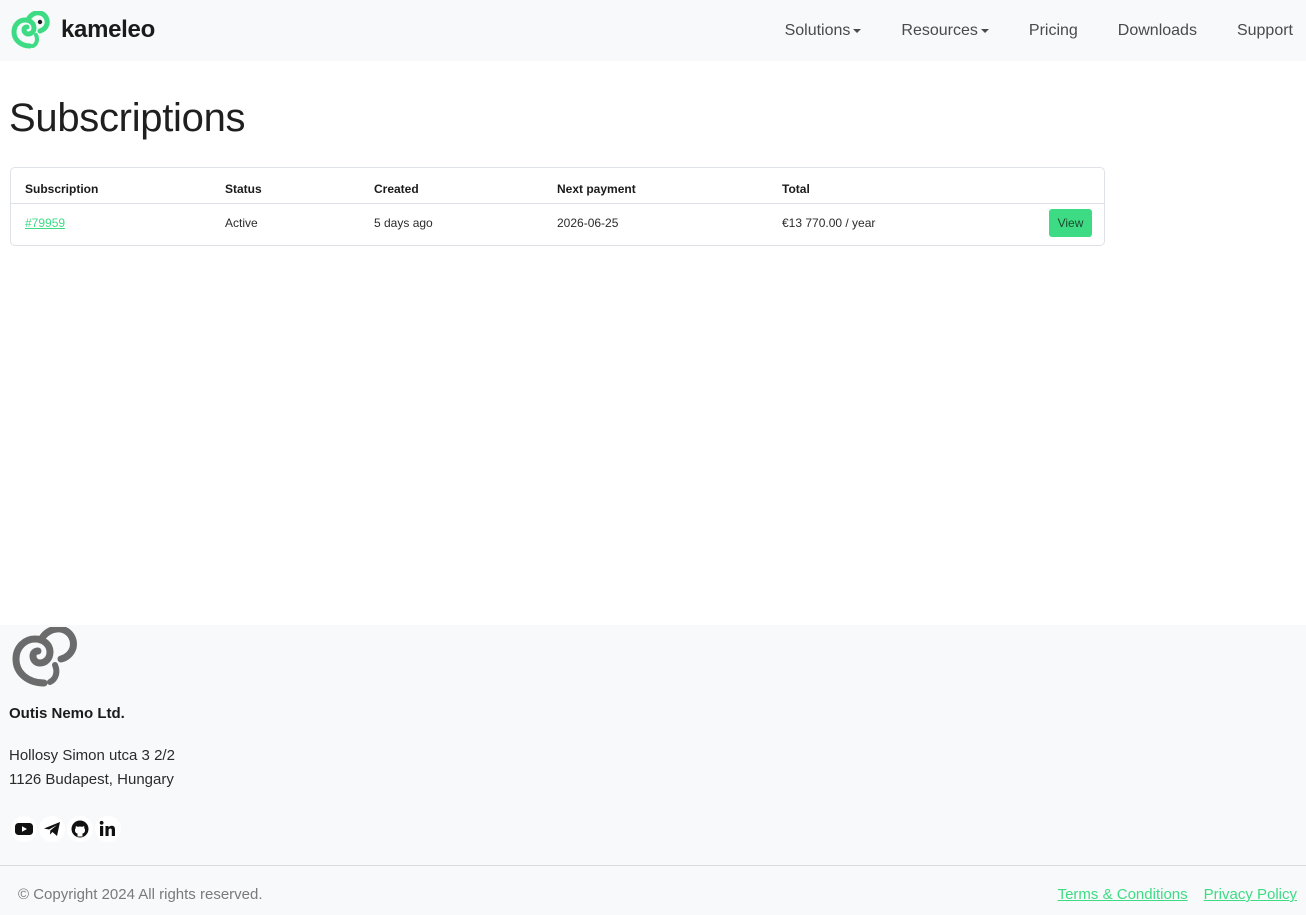 The width and height of the screenshot is (1306, 915). What do you see at coordinates (52, 829) in the screenshot?
I see `telegram-icon` at bounding box center [52, 829].